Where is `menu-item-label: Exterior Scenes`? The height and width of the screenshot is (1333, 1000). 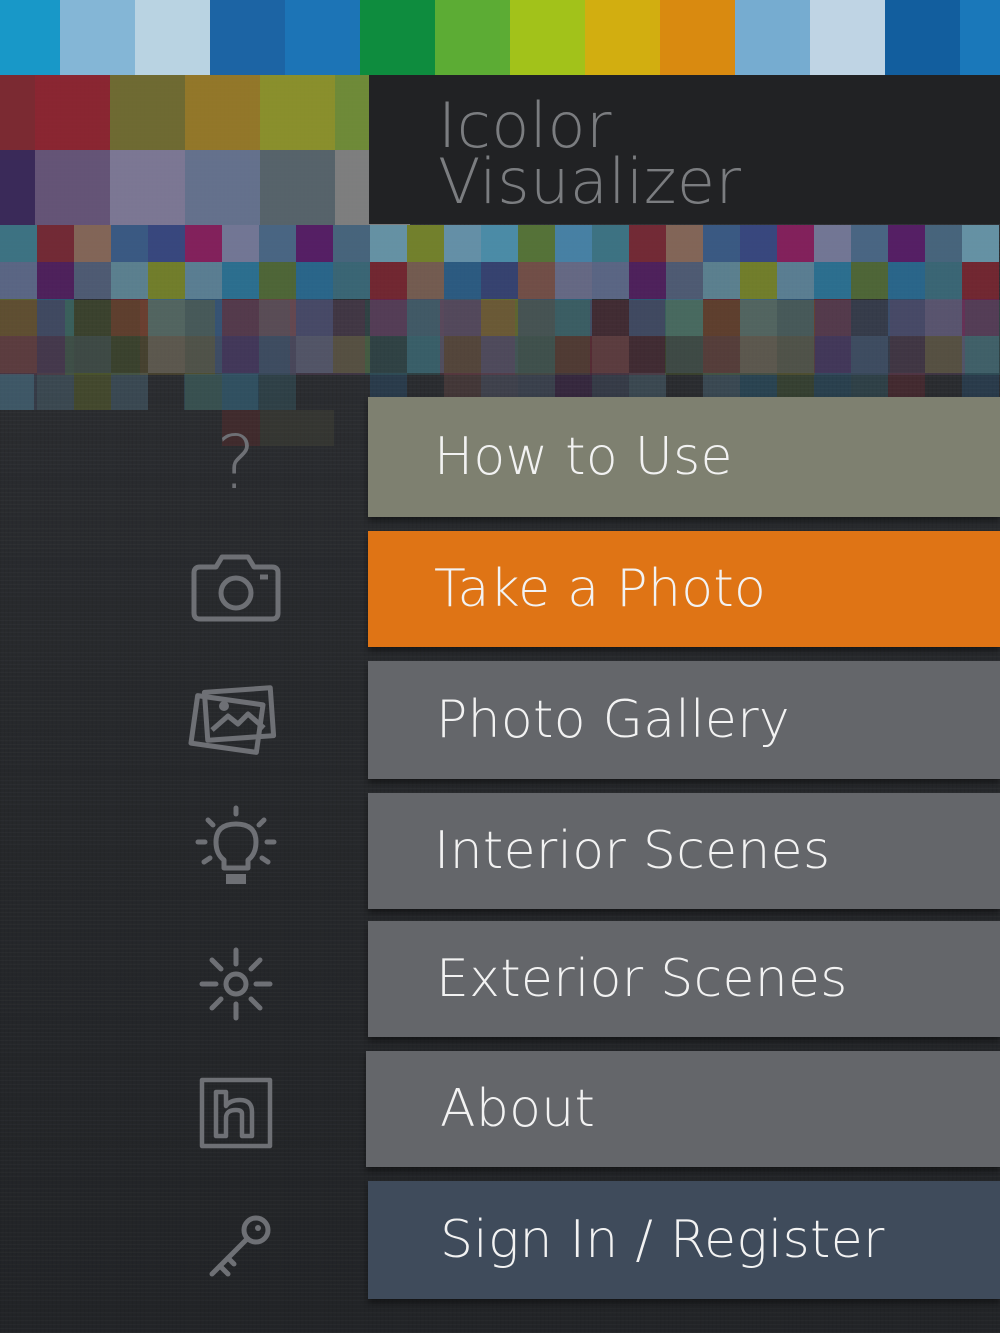
menu-item-label: Exterior Scenes is located at coordinates (642, 979).